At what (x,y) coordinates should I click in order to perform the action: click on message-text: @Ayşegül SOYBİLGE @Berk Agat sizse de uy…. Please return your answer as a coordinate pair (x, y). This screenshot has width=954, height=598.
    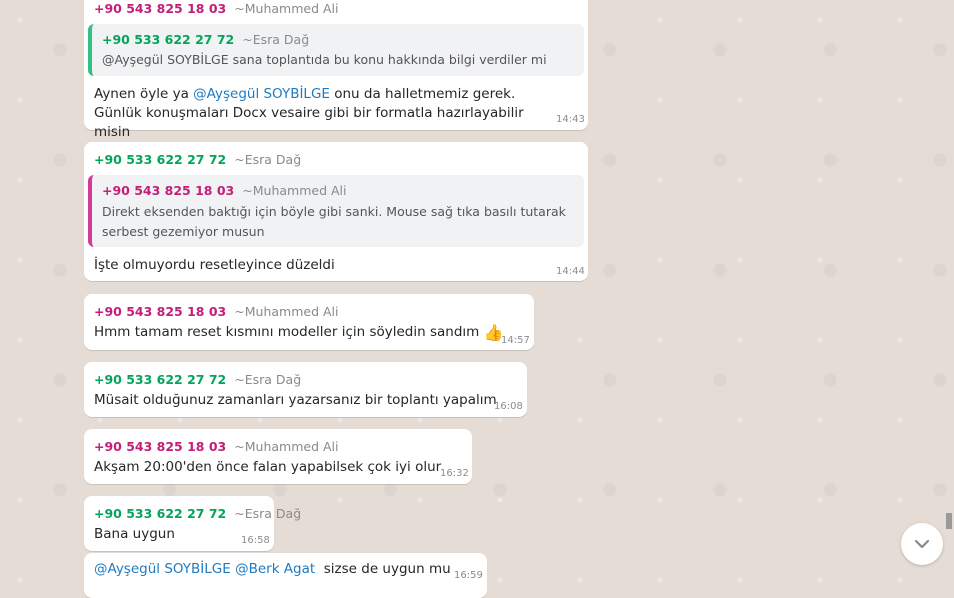
    Looking at the image, I should click on (272, 569).